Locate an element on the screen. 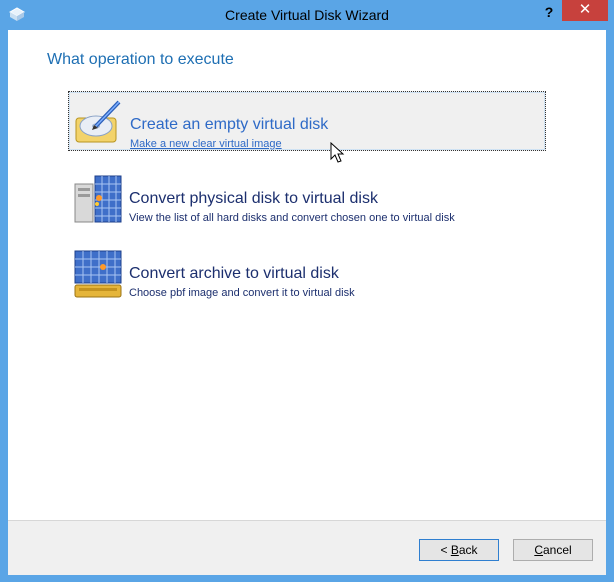 Image resolution: width=614 pixels, height=582 pixels. title-bar: Create Virtual Disk Wizard ? ✕ is located at coordinates (307, 15).